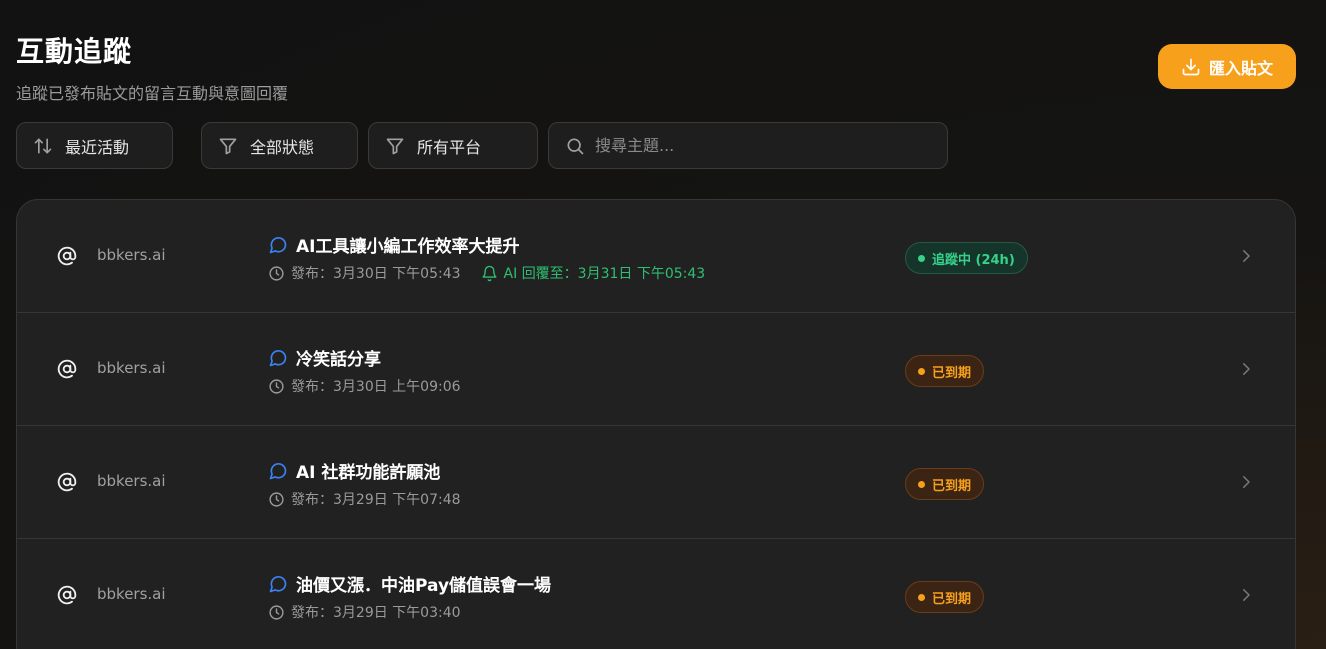  I want to click on post-title: AI工具讓小編工作效率大提升, so click(408, 247).